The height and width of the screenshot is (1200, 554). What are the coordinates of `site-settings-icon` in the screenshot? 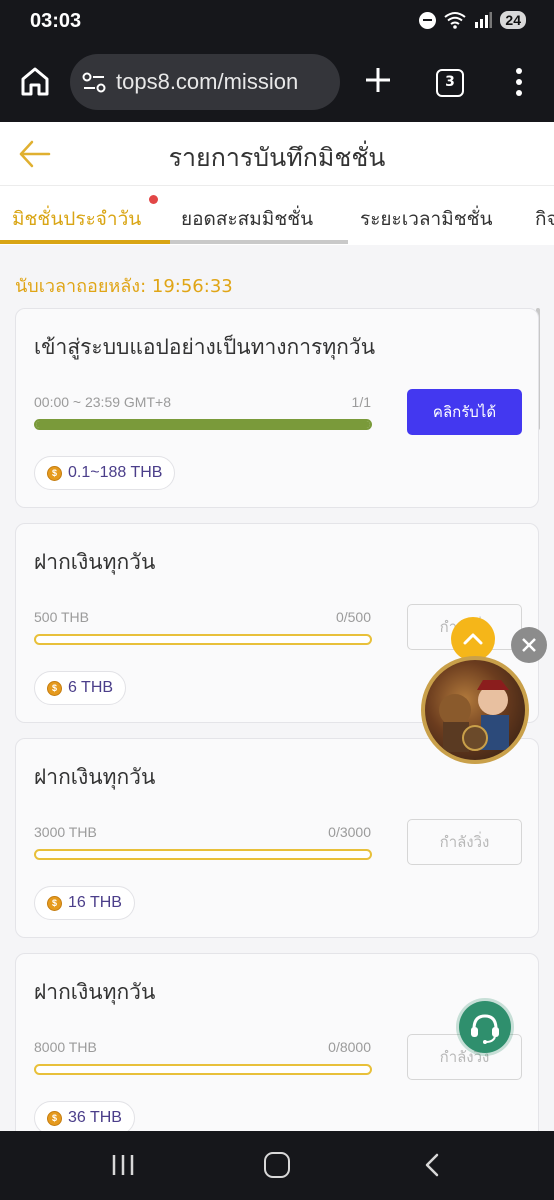 It's located at (94, 83).